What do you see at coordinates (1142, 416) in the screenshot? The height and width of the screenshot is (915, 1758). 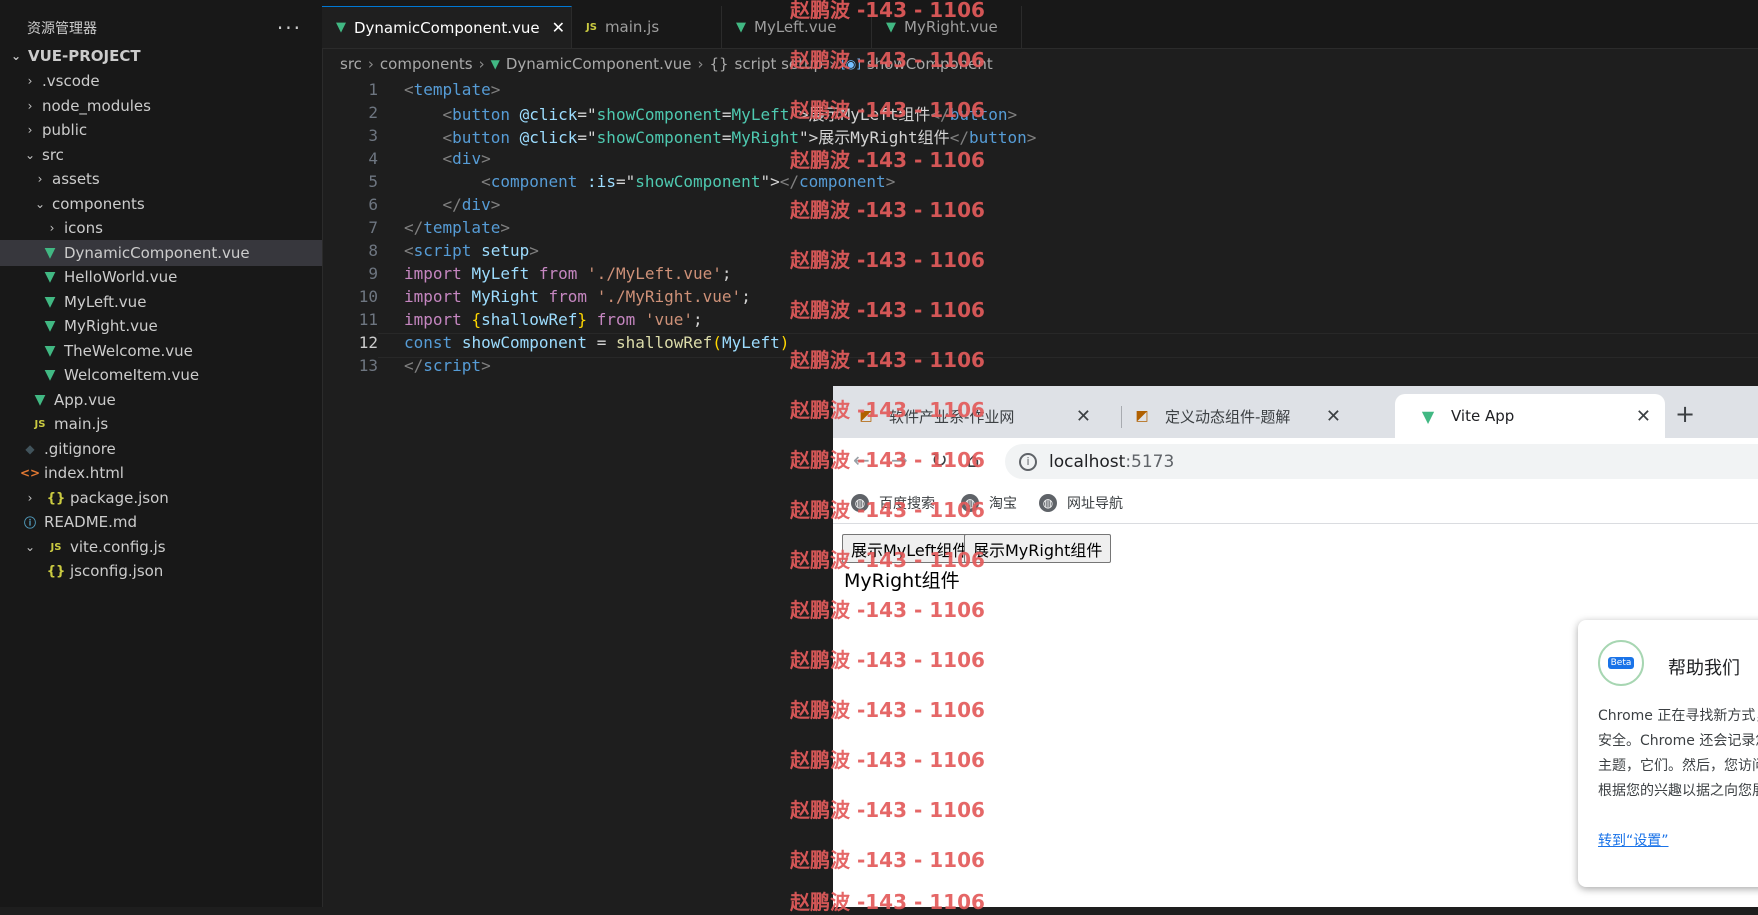 I see `site-favicon-icon: ◩` at bounding box center [1142, 416].